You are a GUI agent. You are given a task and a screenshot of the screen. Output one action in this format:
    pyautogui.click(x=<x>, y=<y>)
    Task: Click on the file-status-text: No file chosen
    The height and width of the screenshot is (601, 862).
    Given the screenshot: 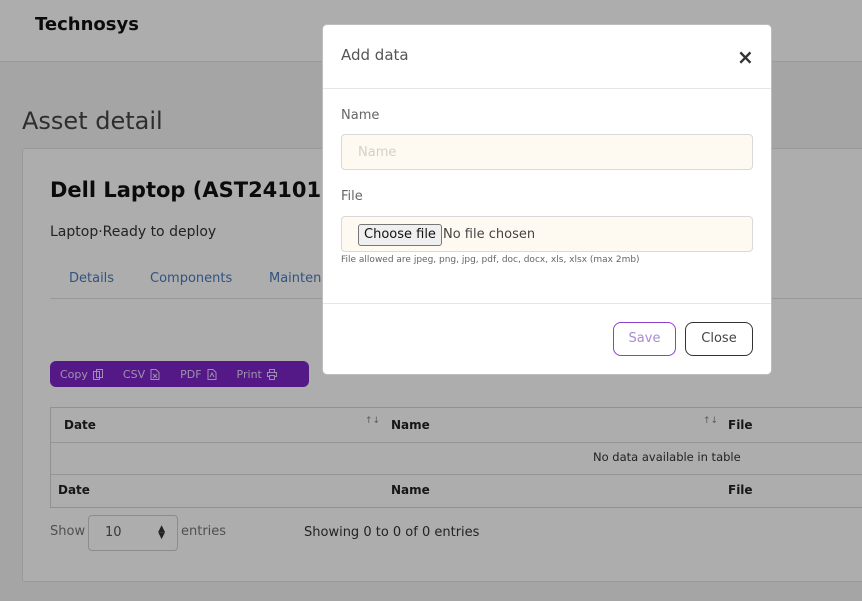 What is the action you would take?
    pyautogui.click(x=489, y=234)
    